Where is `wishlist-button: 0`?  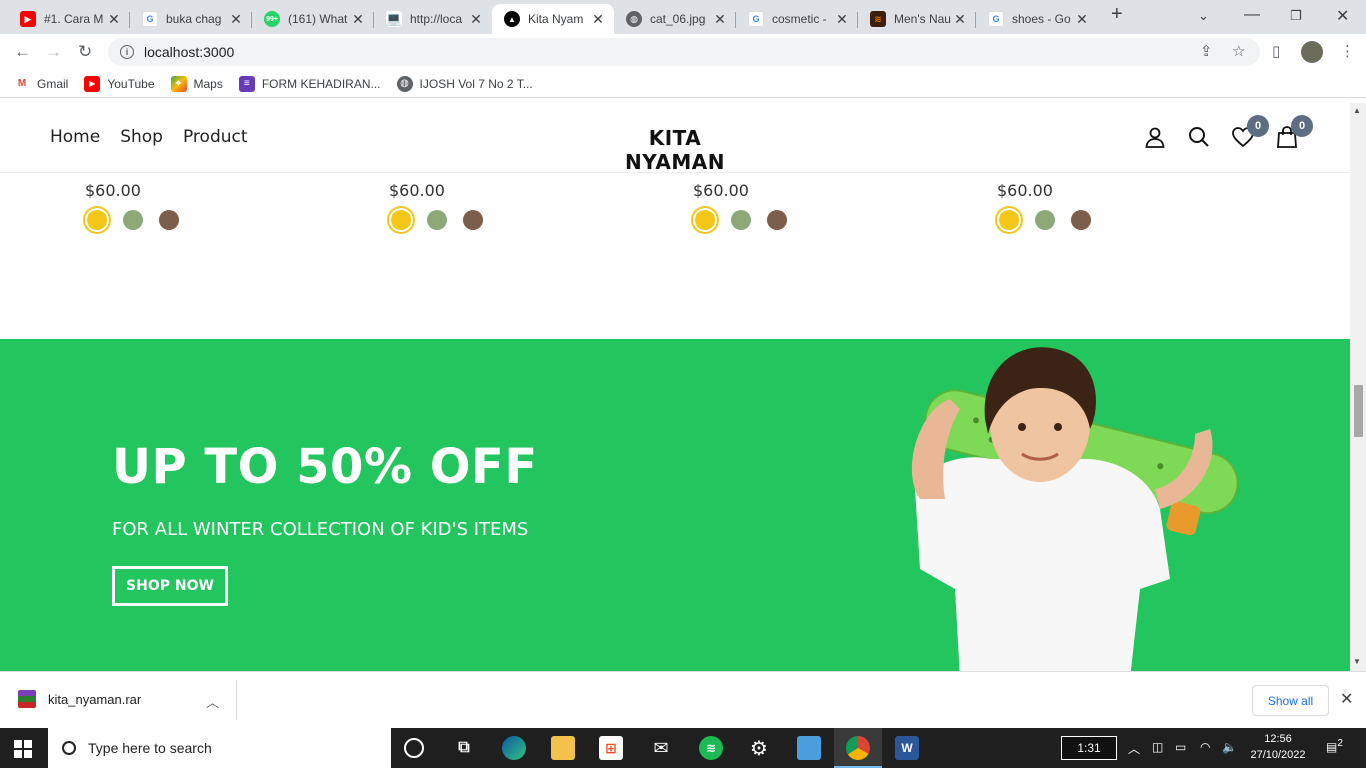
wishlist-button: 0 is located at coordinates (1250, 132).